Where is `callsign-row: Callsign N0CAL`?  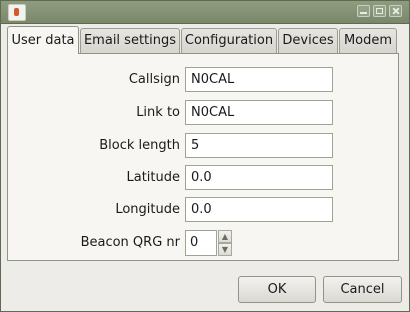 callsign-row: Callsign N0CAL is located at coordinates (204, 80).